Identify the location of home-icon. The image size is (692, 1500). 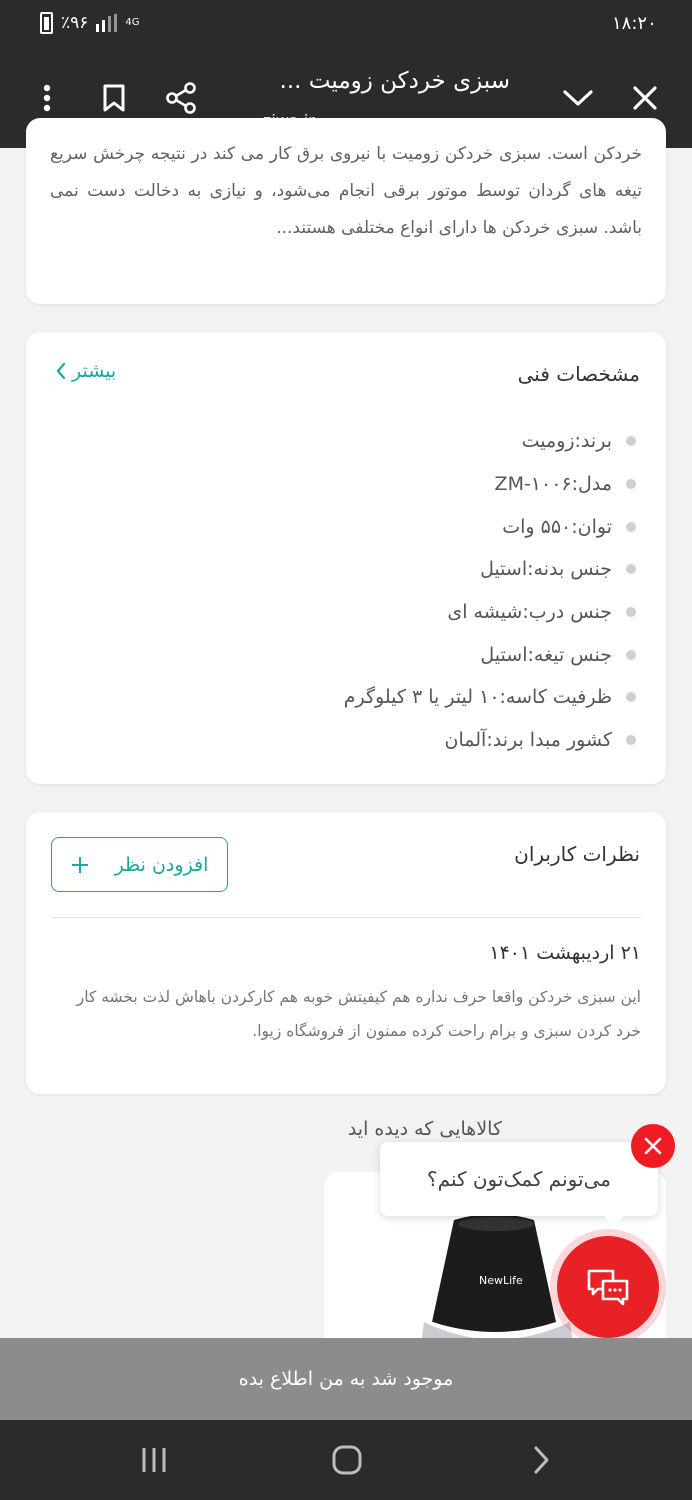
(347, 1460).